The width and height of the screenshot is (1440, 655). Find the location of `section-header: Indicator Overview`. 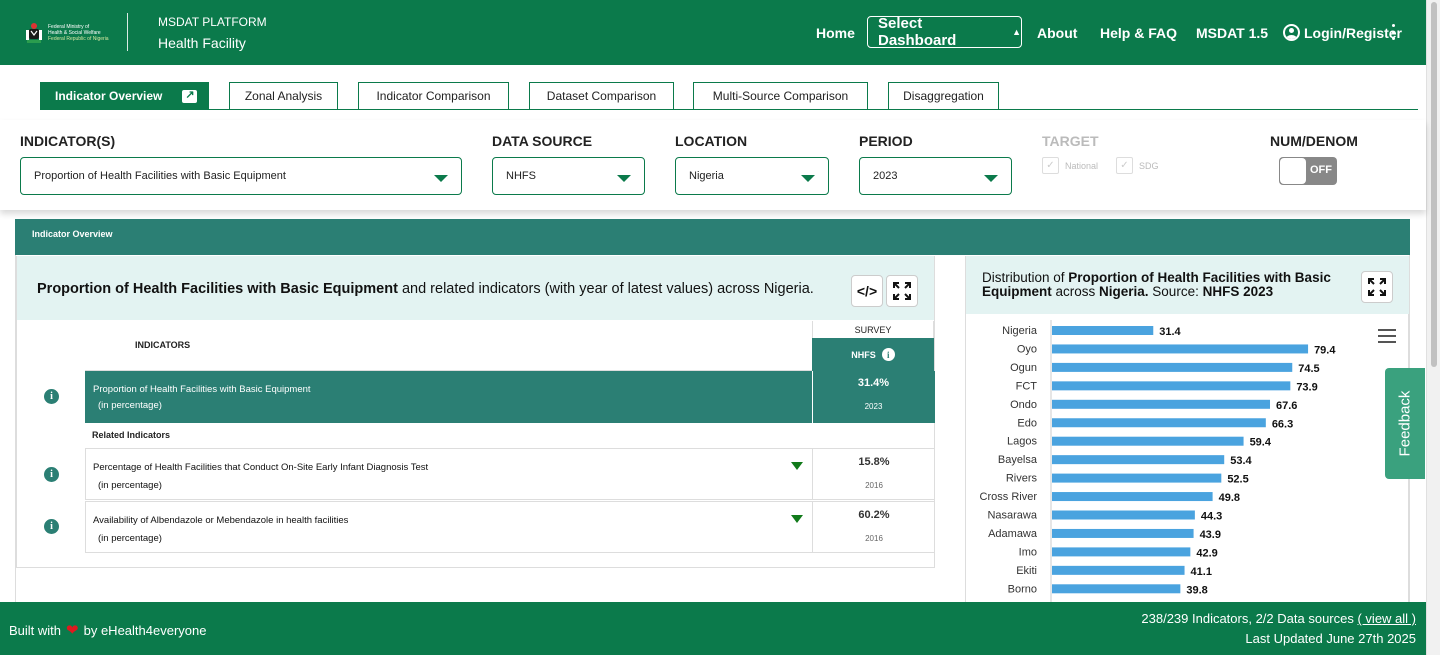

section-header: Indicator Overview is located at coordinates (712, 237).